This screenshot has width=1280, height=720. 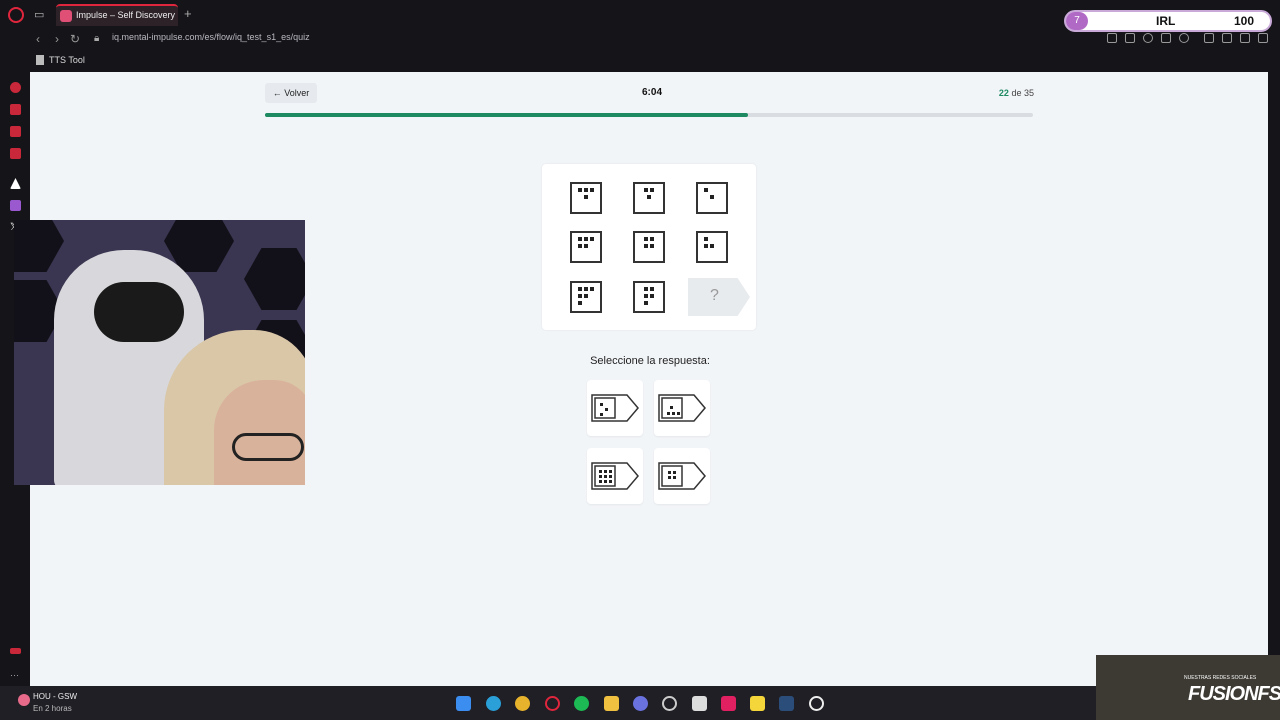 I want to click on stream-banner: NUESTRAS REDES SOCIALES FUSIONFSGG, so click(x=1188, y=687).